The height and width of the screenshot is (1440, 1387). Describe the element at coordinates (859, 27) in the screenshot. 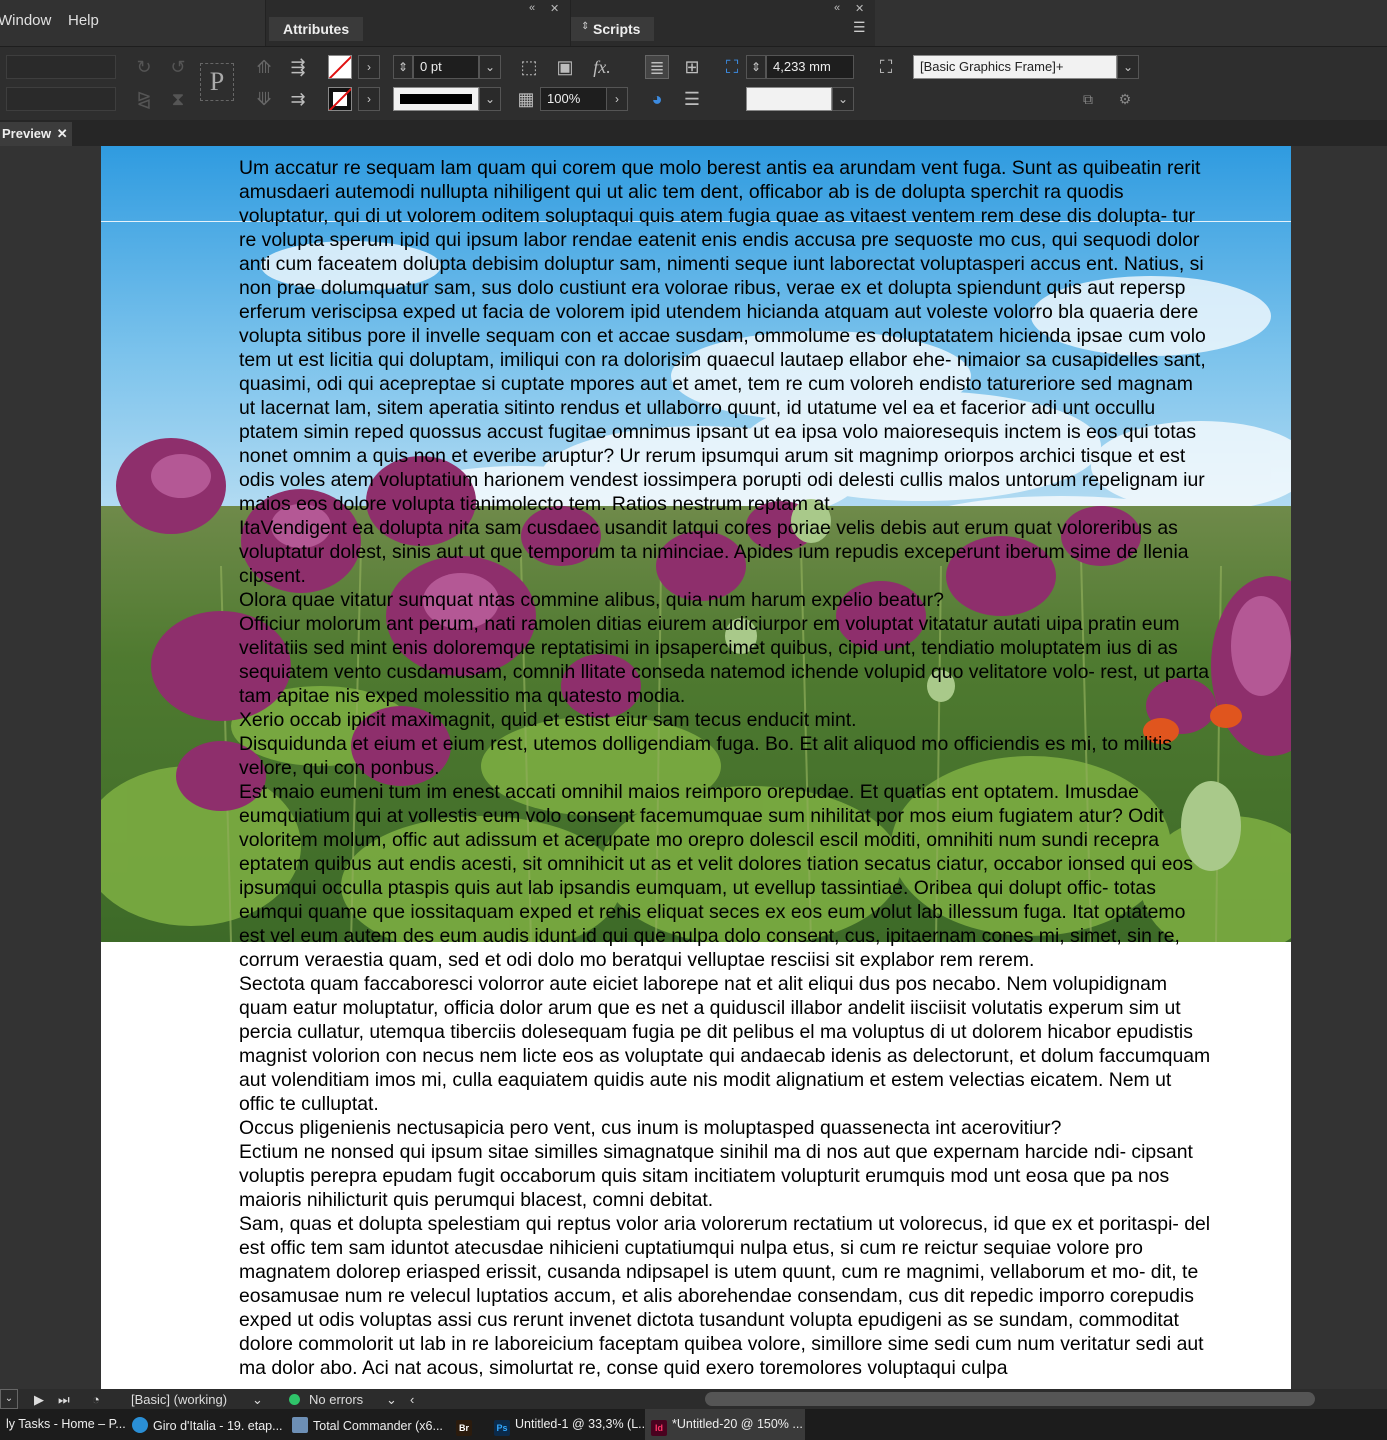

I see `panel-menu-icon: ☰` at that location.